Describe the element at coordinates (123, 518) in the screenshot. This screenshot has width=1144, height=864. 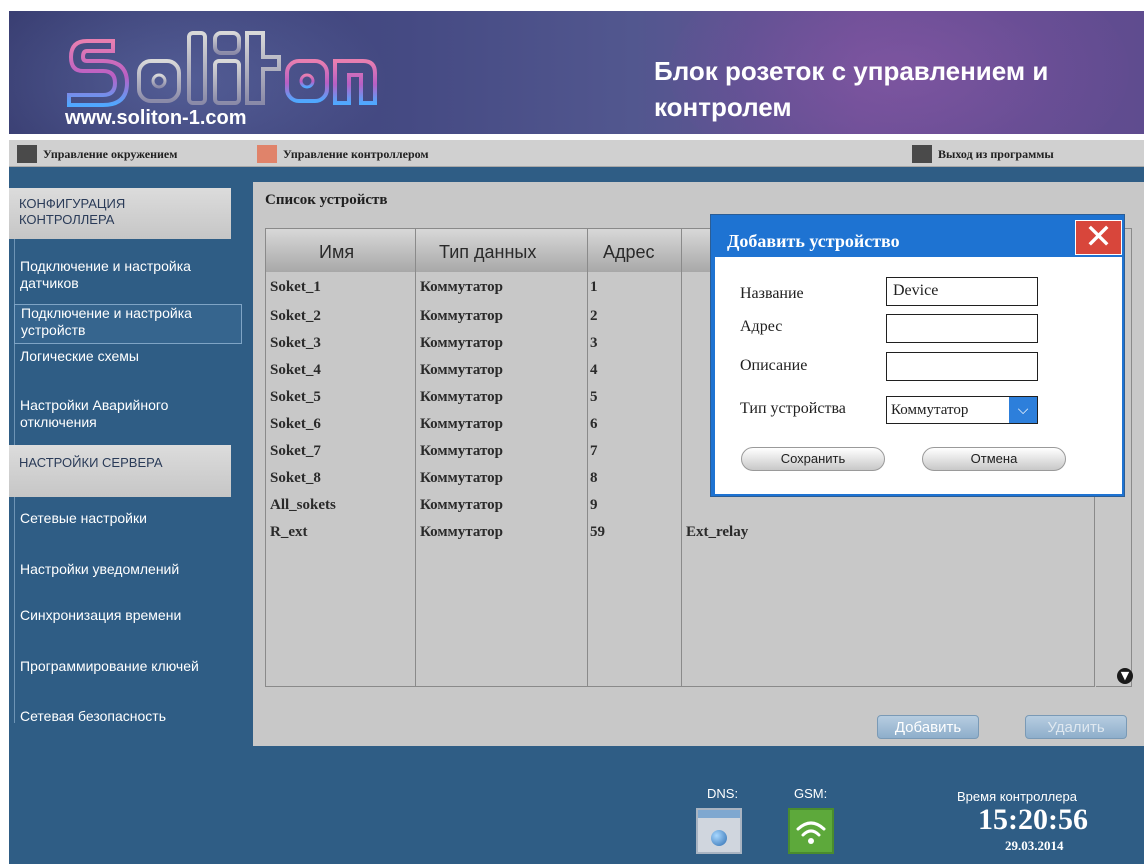
I see `sidebar-item-network-settings: Сетевые настройки` at that location.